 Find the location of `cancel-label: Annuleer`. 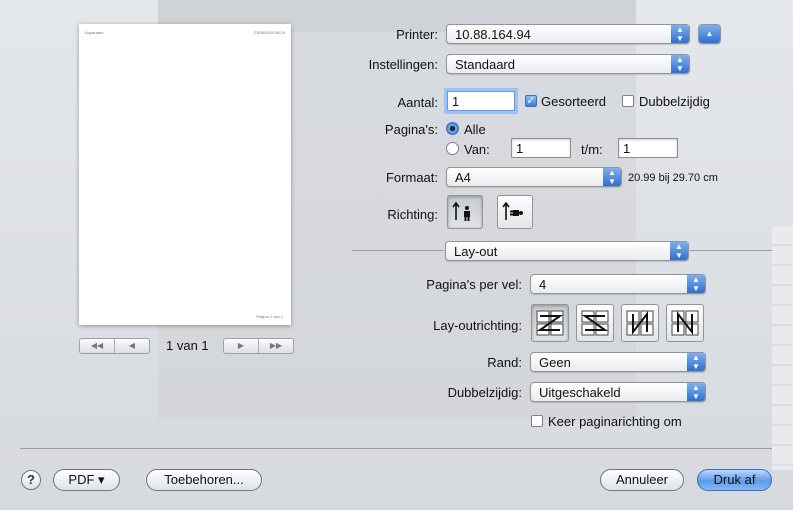

cancel-label: Annuleer is located at coordinates (642, 479).